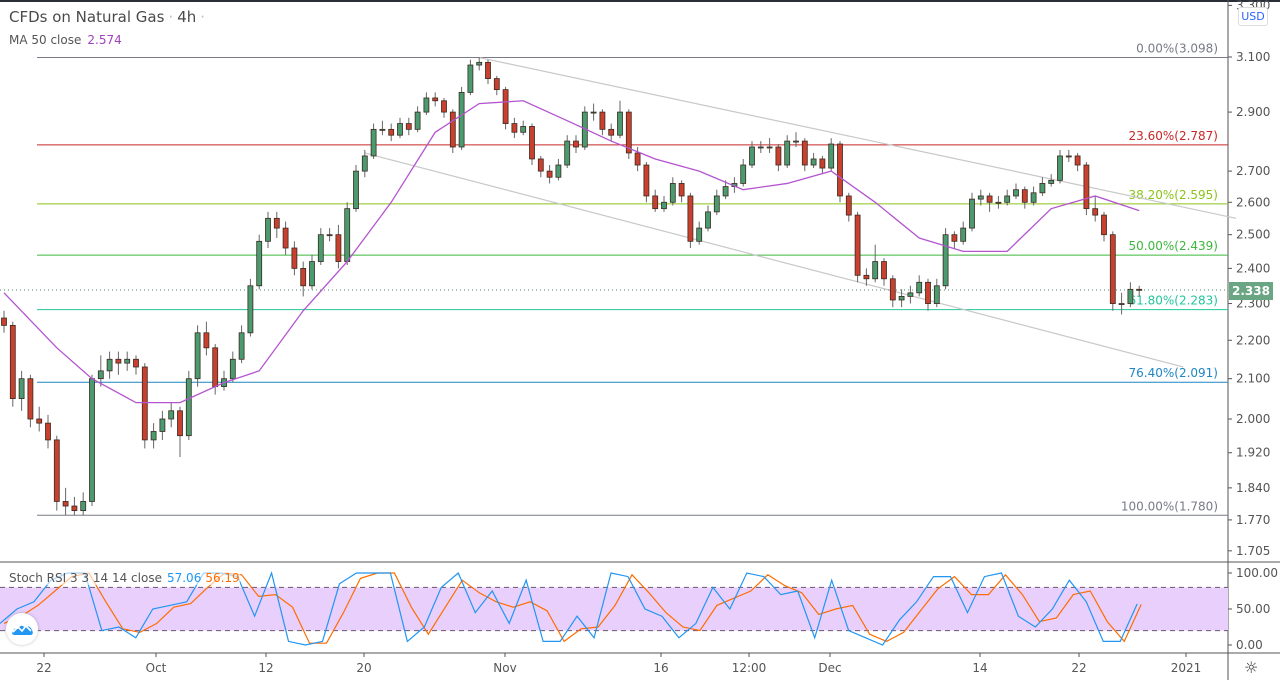 The height and width of the screenshot is (680, 1280). I want to click on time-tick-label: Nov, so click(504, 668).